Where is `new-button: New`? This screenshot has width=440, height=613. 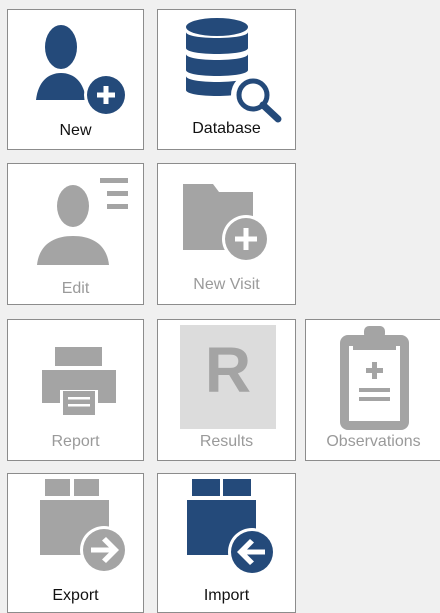
new-button: New is located at coordinates (75, 79).